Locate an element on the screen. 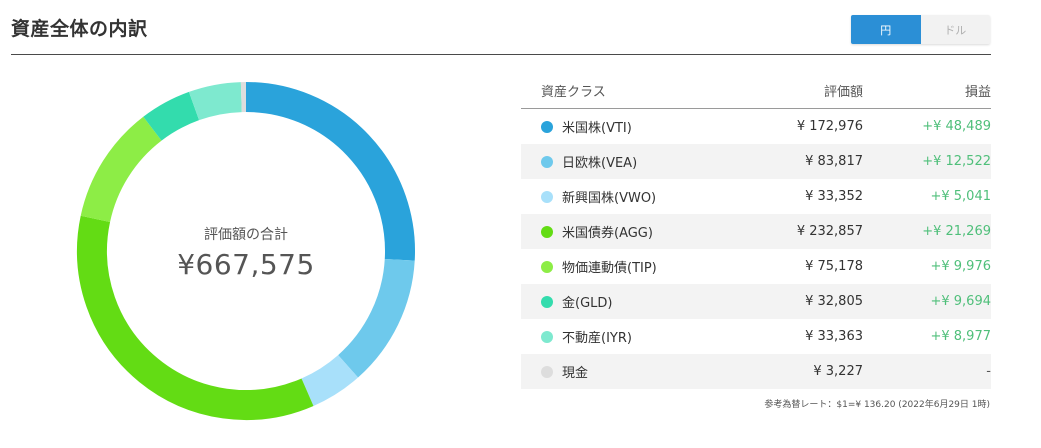 The height and width of the screenshot is (448, 1041). asset-value: ¥ 75,178 is located at coordinates (834, 266).